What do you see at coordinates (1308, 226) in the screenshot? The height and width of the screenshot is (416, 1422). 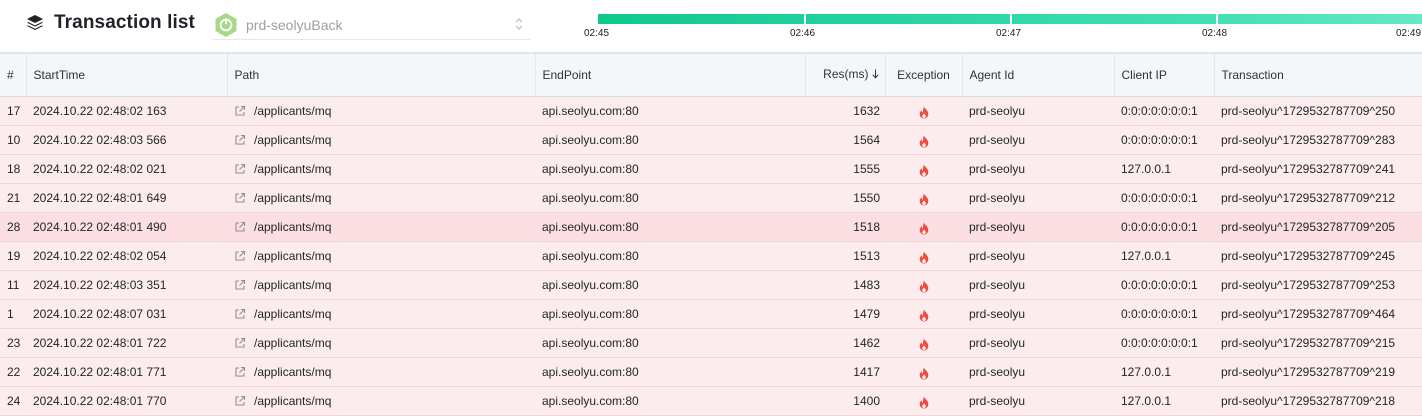 I see `row-transaction: prd-seolyu^1729532787709^205` at bounding box center [1308, 226].